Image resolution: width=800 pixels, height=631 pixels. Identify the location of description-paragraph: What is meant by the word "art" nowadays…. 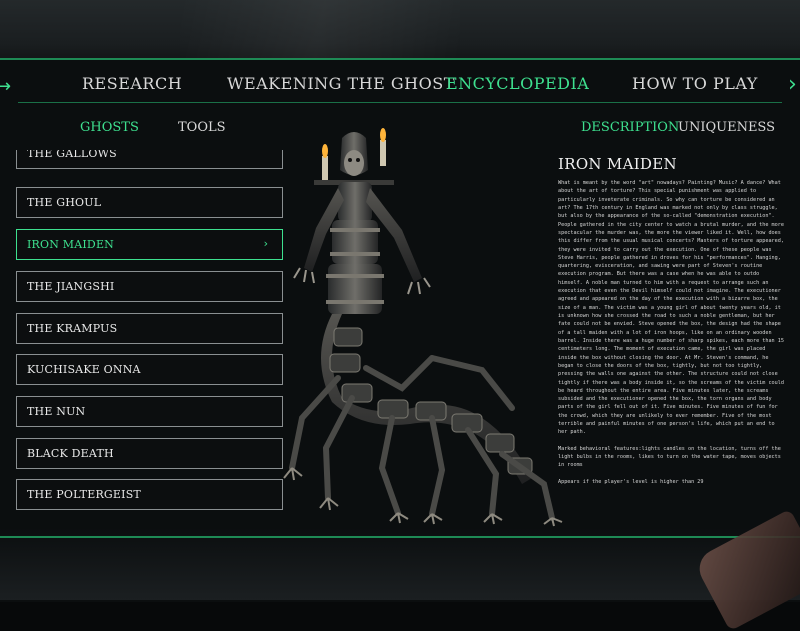
(671, 308).